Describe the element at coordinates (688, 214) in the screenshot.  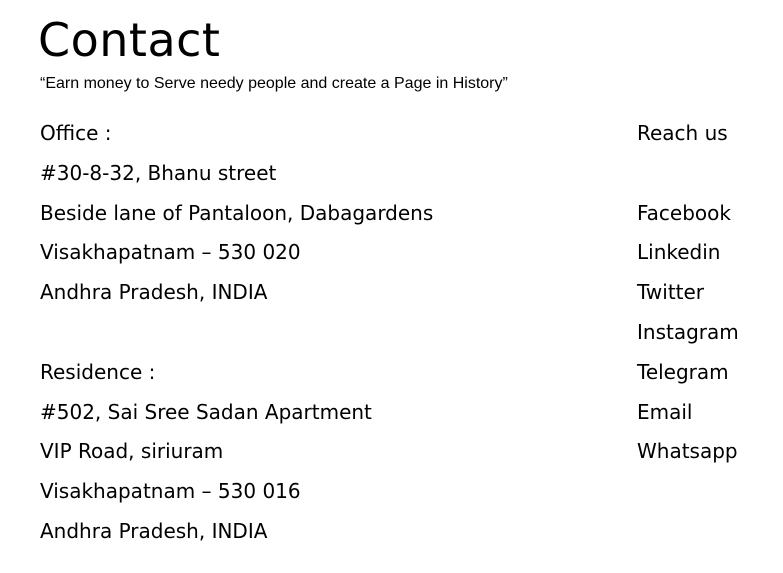
I see `facebook-link: Facebook` at that location.